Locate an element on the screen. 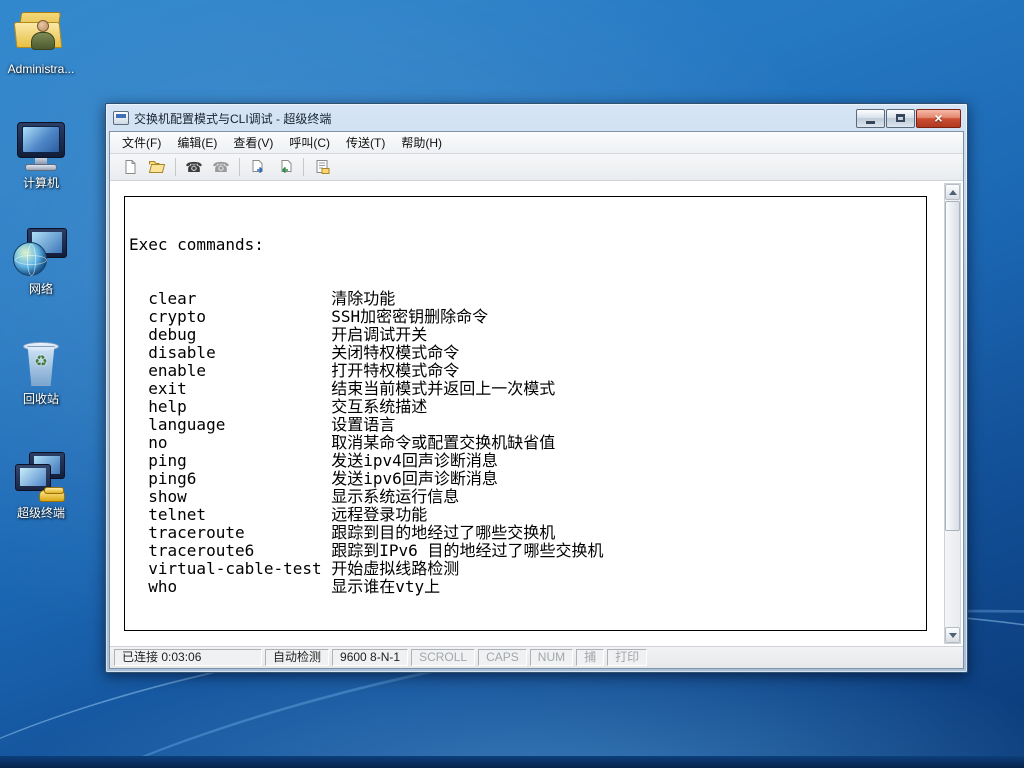 This screenshot has height=768, width=1024. command-description: 远程登录功能 is located at coordinates (379, 514).